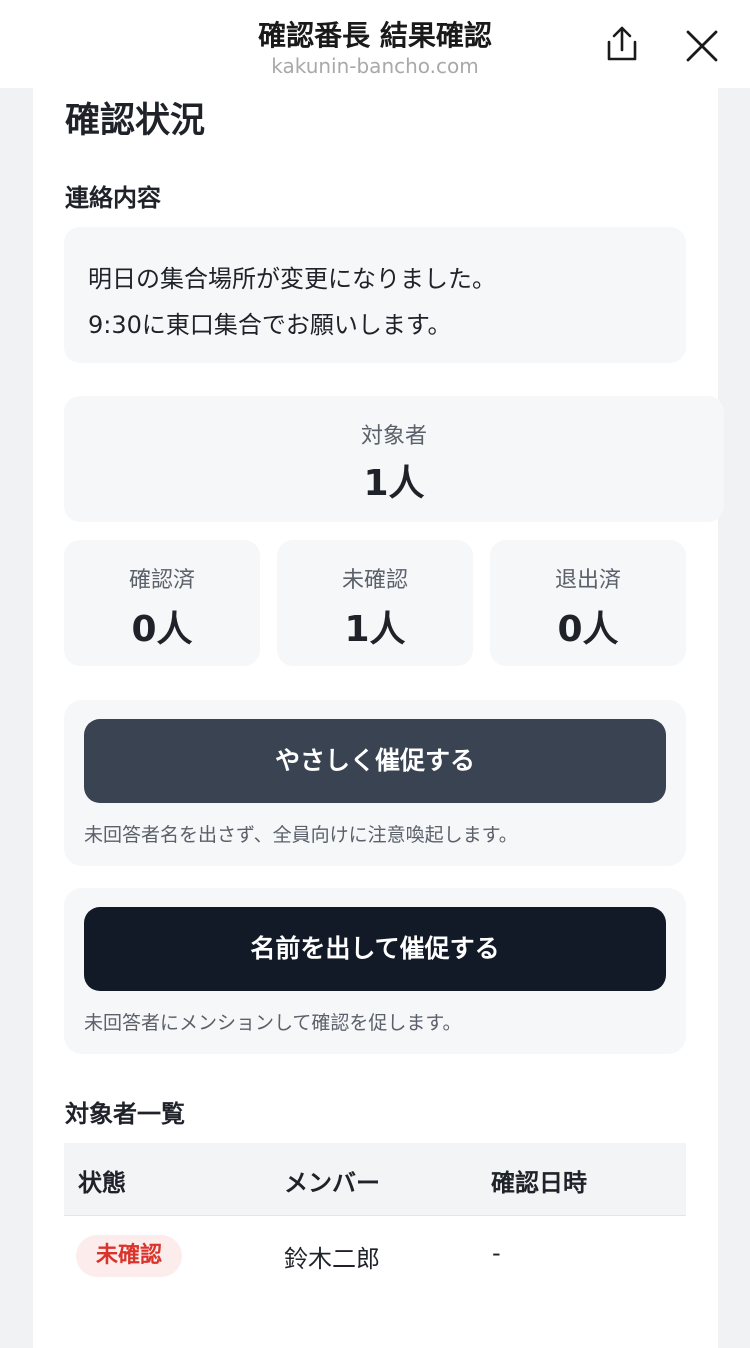 This screenshot has height=1348, width=750. Describe the element at coordinates (394, 459) in the screenshot. I see `stat-target: 対象者 1人` at that location.